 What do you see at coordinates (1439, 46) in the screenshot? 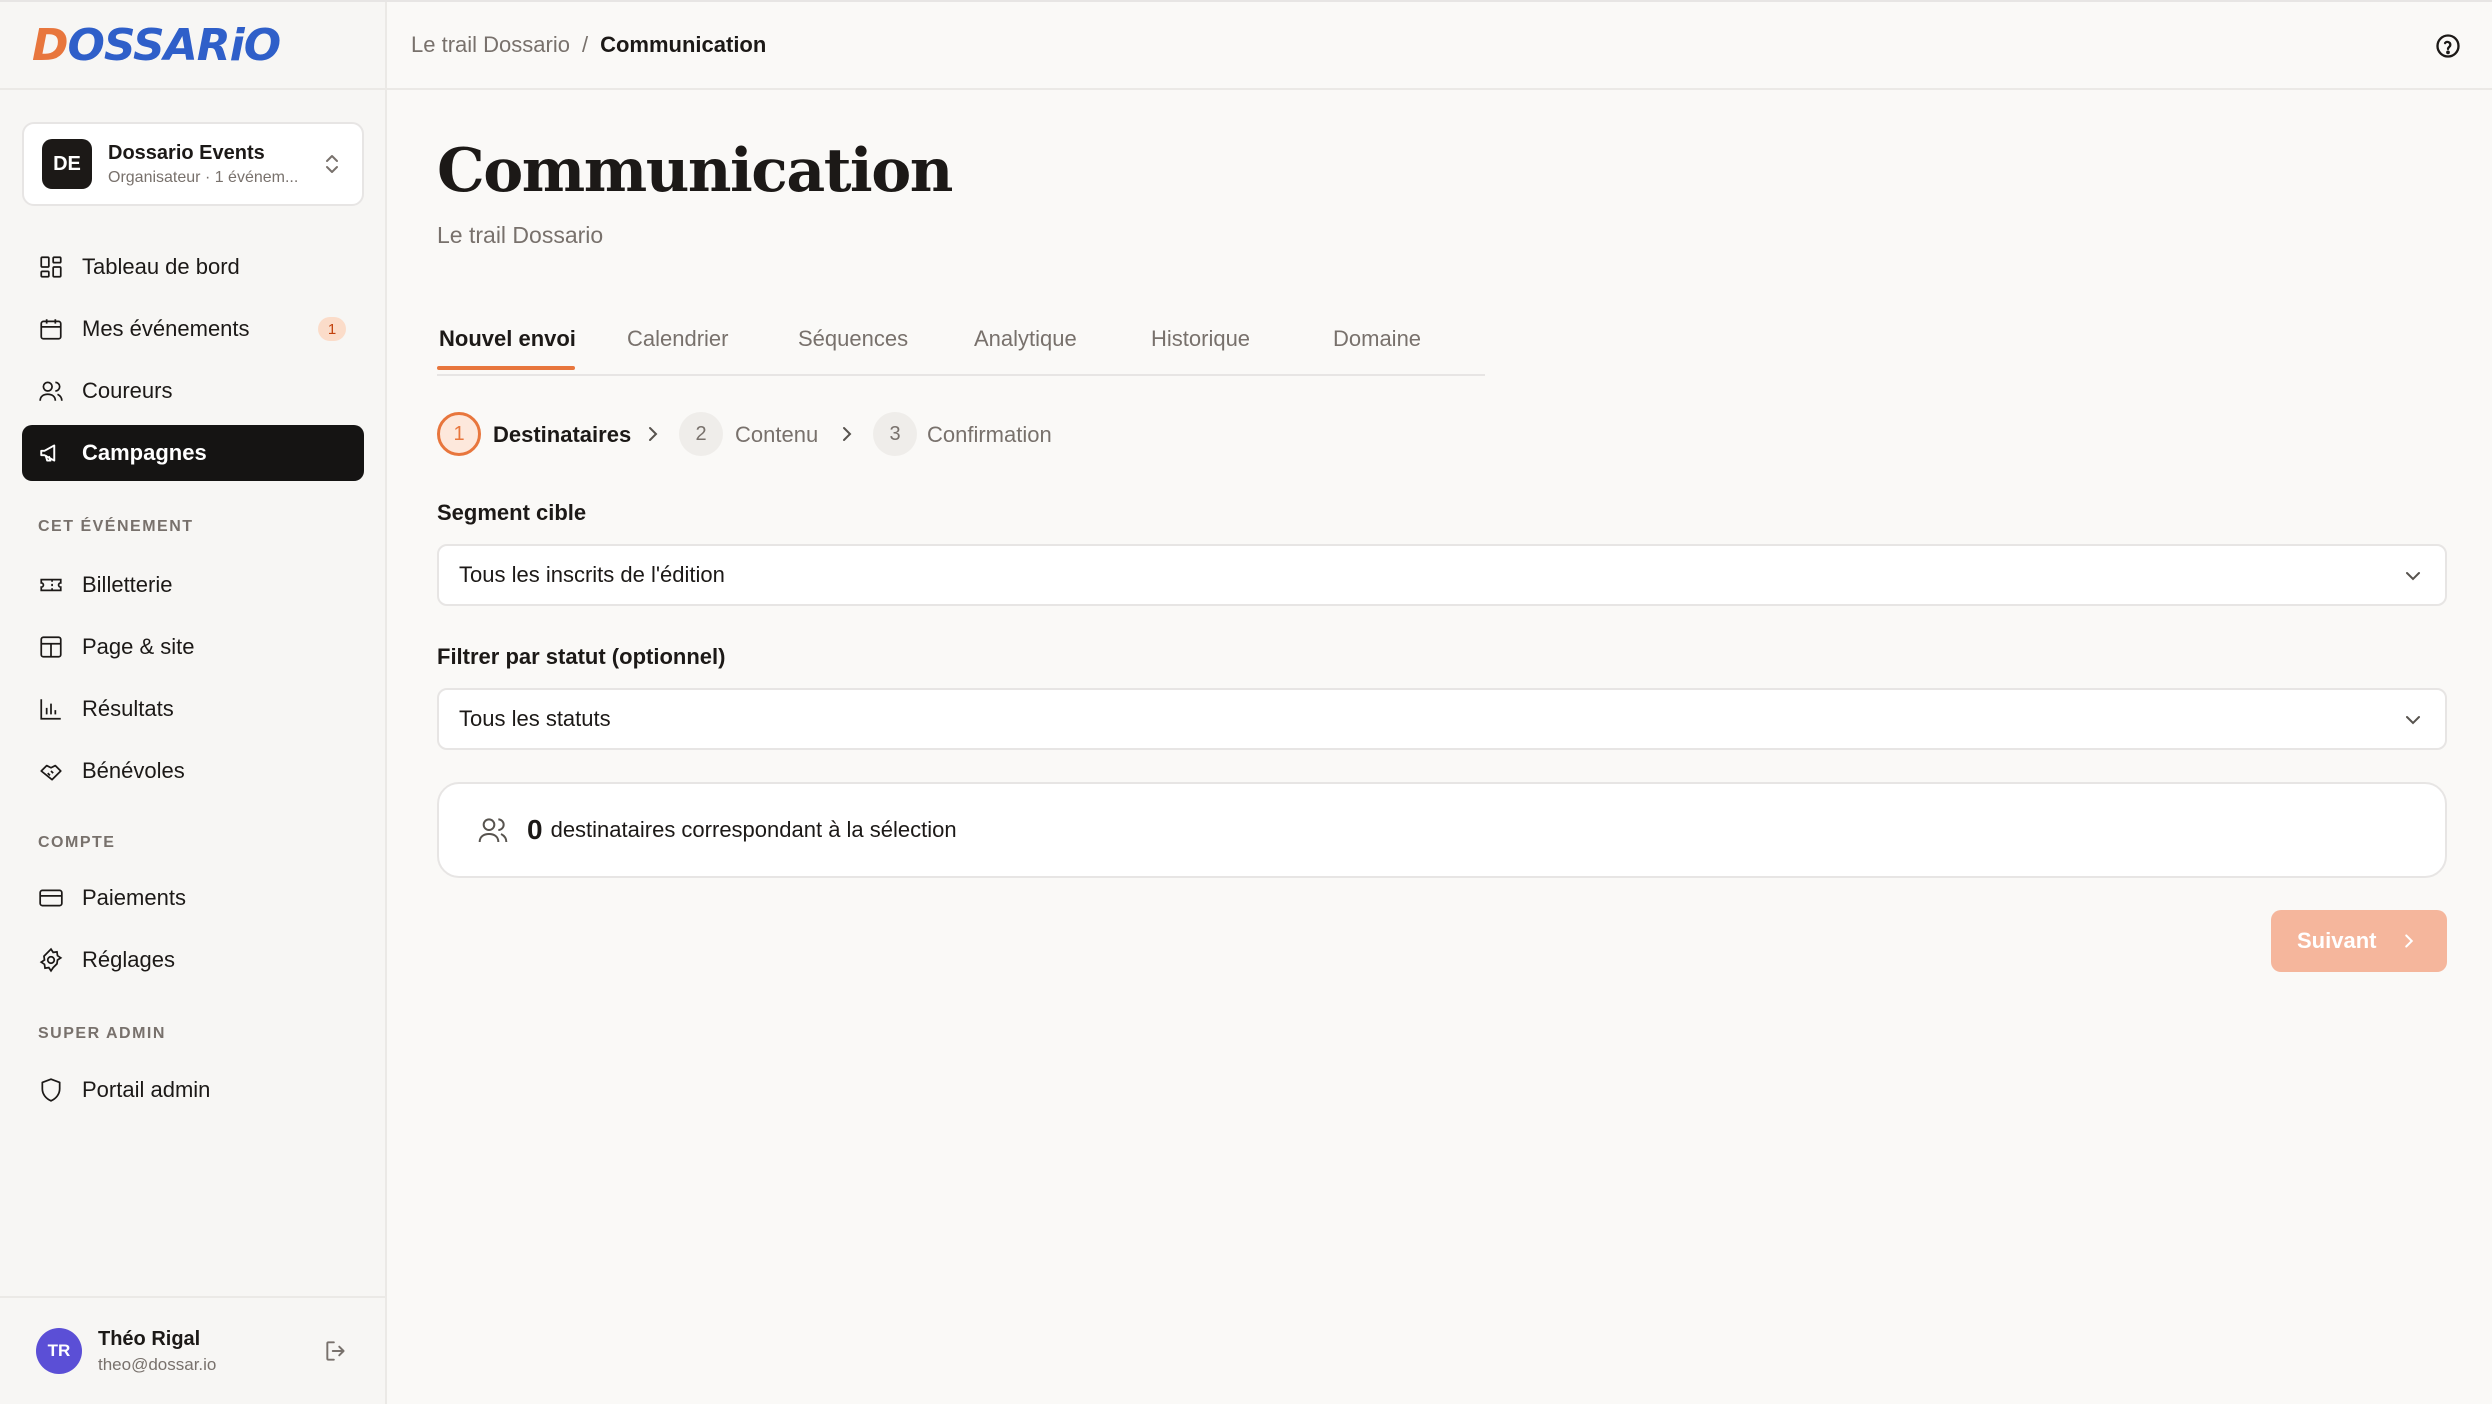
I see `topbar: Le trail Dossario / Communication` at bounding box center [1439, 46].